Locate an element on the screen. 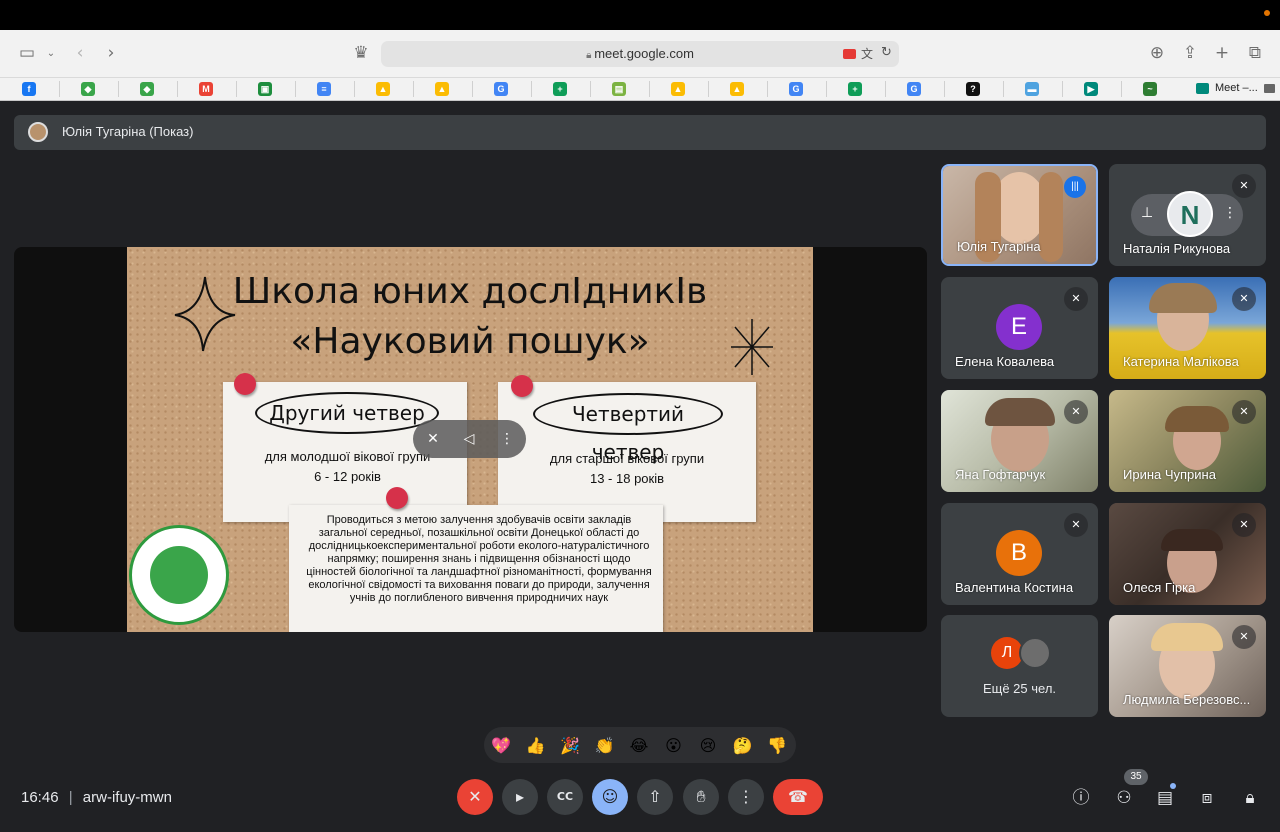 The image size is (1280, 832). note2-heading: Четвертий четвер is located at coordinates (628, 428).